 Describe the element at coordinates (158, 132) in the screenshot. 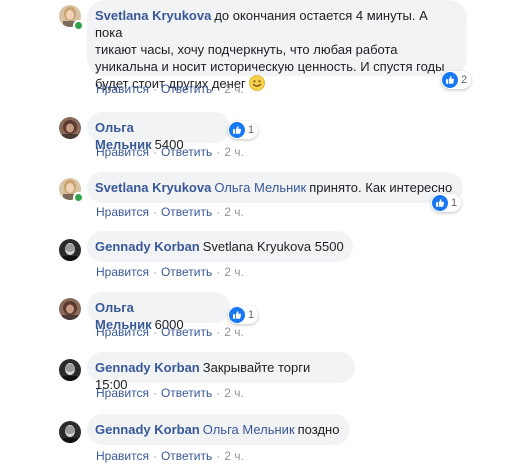

I see `comment-bubble: Ольга Мельник 5400` at that location.